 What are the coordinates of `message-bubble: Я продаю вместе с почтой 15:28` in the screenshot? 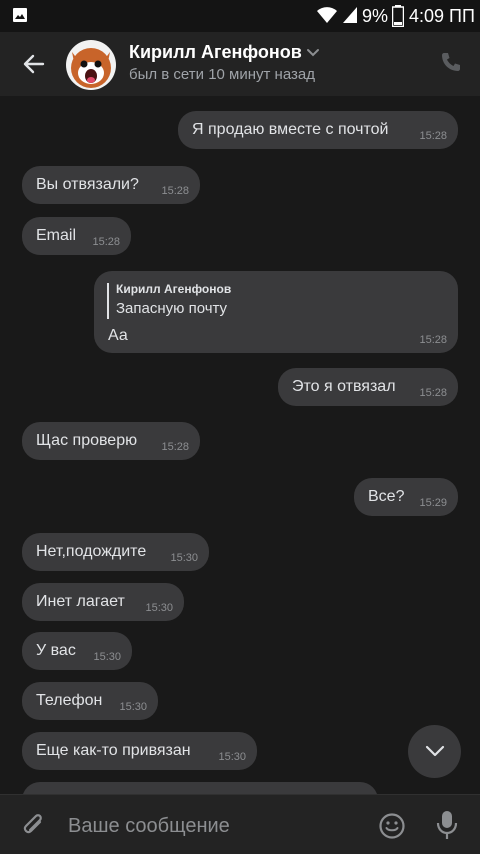 It's located at (318, 130).